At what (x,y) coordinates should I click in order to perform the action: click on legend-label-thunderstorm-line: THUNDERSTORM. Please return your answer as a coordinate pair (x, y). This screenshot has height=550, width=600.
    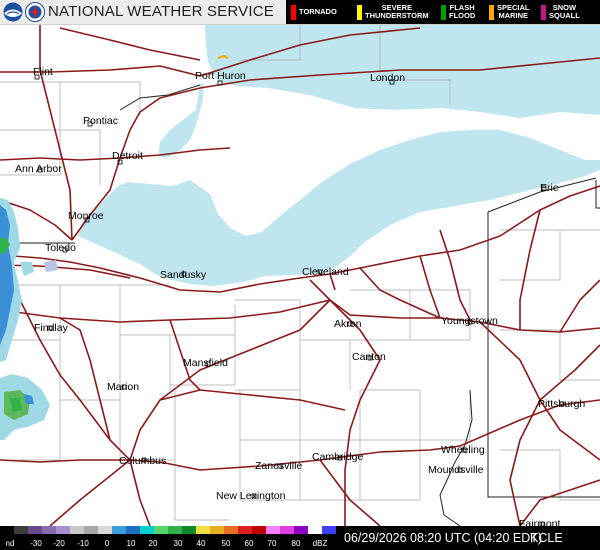
    Looking at the image, I should click on (397, 15).